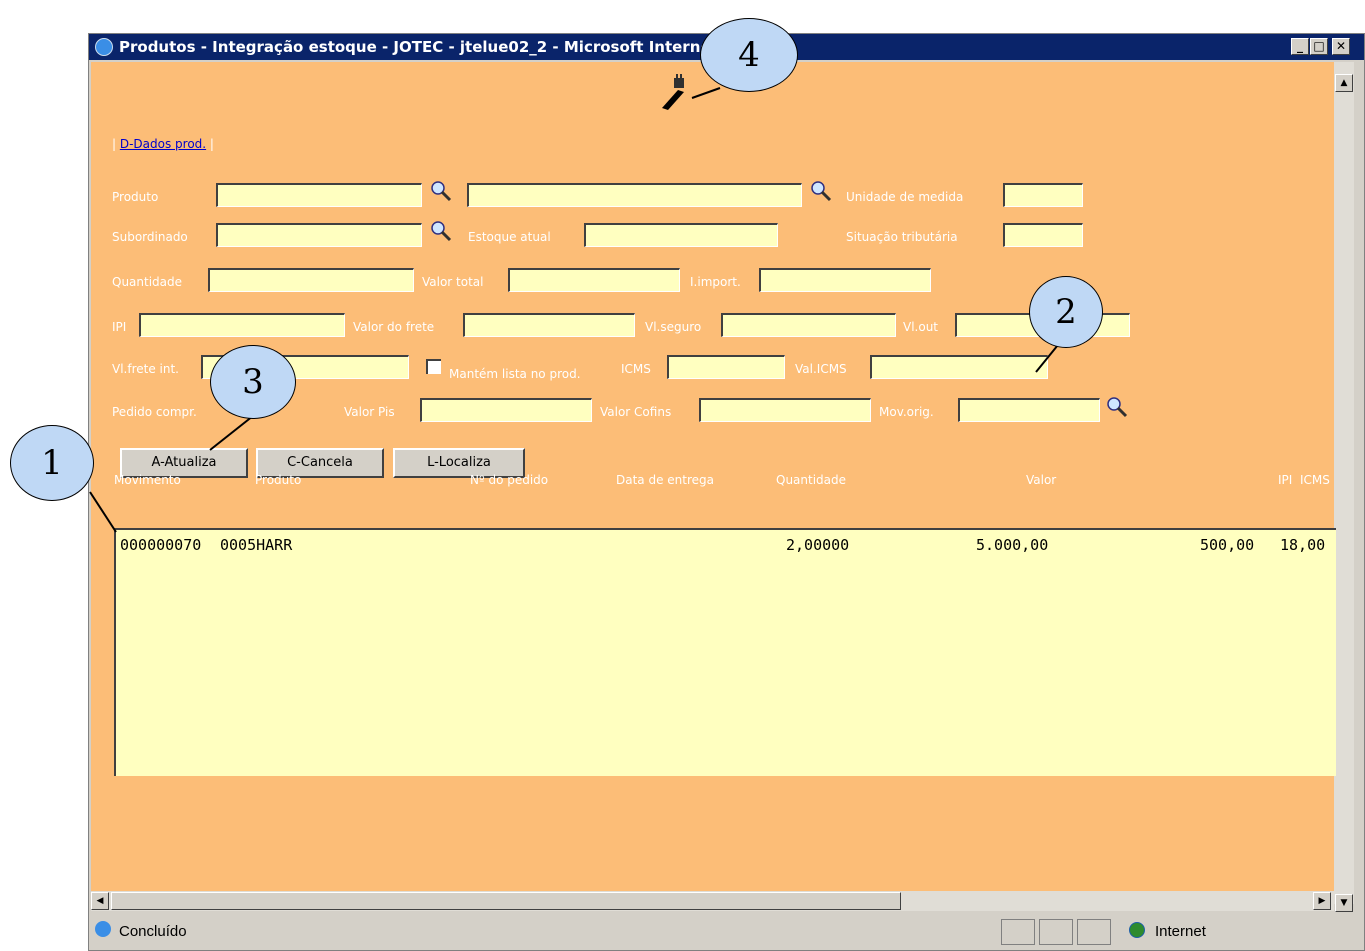 This screenshot has height=951, width=1365. What do you see at coordinates (52, 463) in the screenshot?
I see `callout-1: 1` at bounding box center [52, 463].